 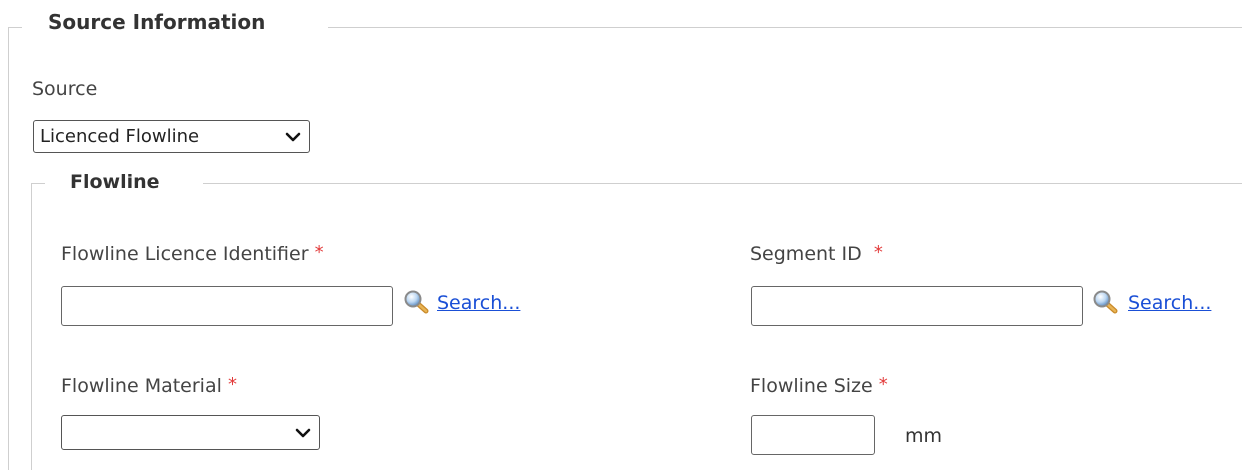 I want to click on source-fieldset-top-border-left, so click(x=15, y=27).